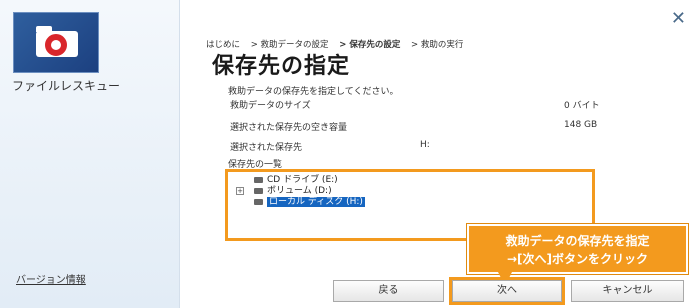 The width and height of the screenshot is (700, 308). I want to click on free-space-value: 148 GB, so click(581, 125).